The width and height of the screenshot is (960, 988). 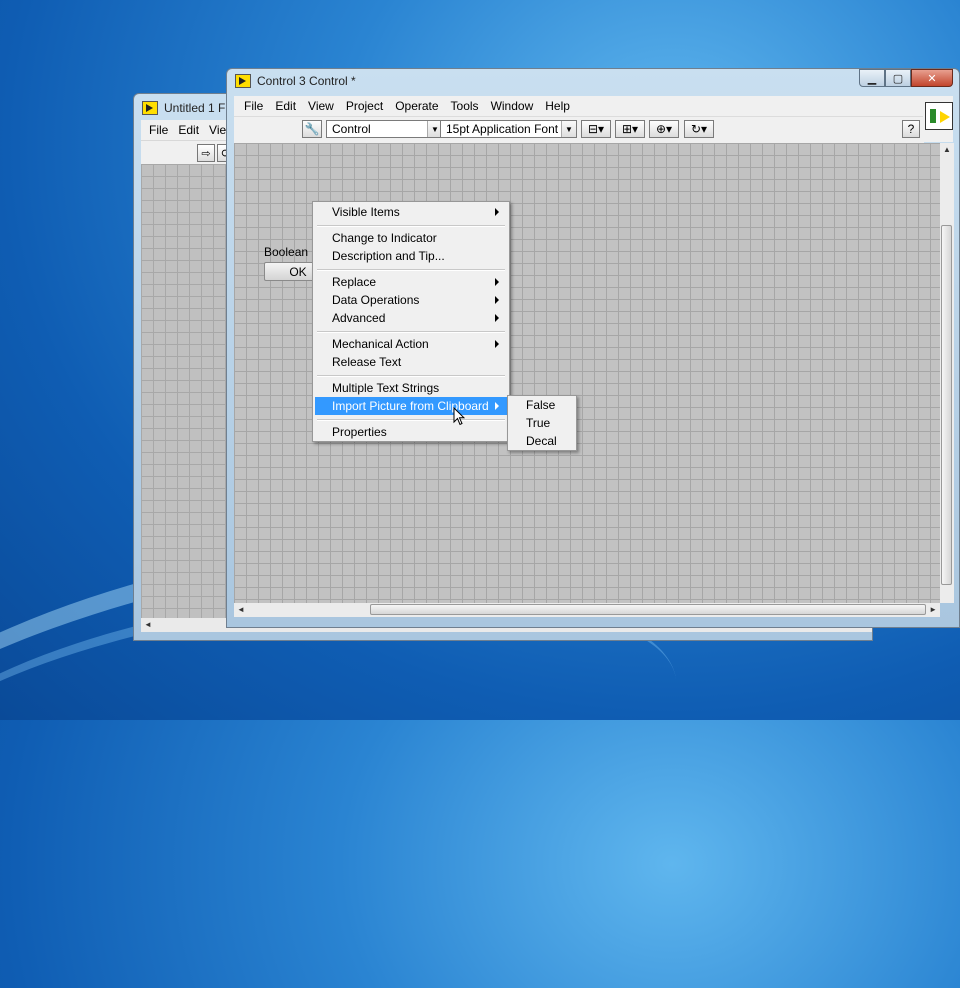 I want to click on menu-operate: Operate, so click(x=416, y=106).